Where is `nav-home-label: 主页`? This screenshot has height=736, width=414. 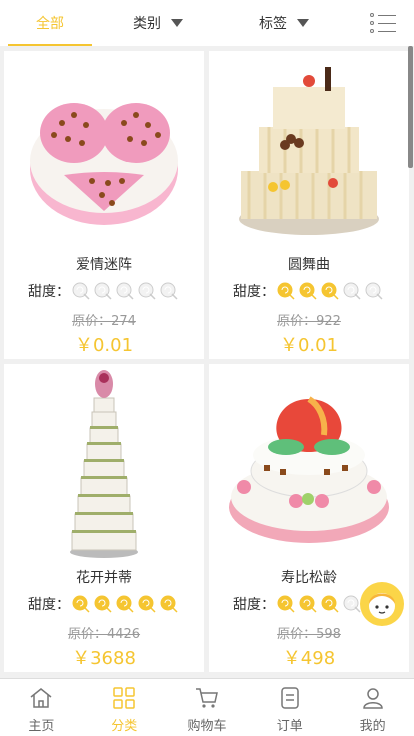 nav-home-label: 主页 is located at coordinates (41, 726).